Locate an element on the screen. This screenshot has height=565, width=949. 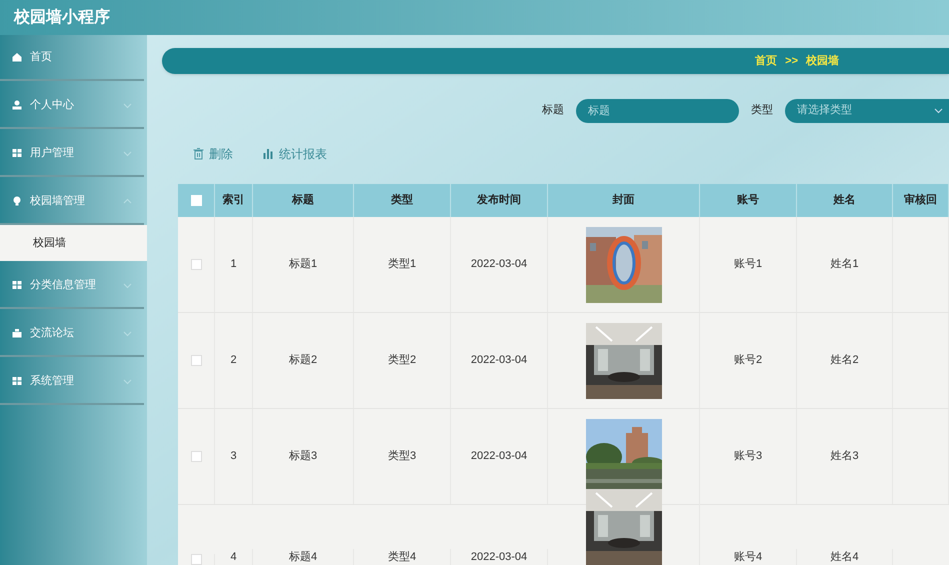
app-title: 校园墙小程序 is located at coordinates (62, 17).